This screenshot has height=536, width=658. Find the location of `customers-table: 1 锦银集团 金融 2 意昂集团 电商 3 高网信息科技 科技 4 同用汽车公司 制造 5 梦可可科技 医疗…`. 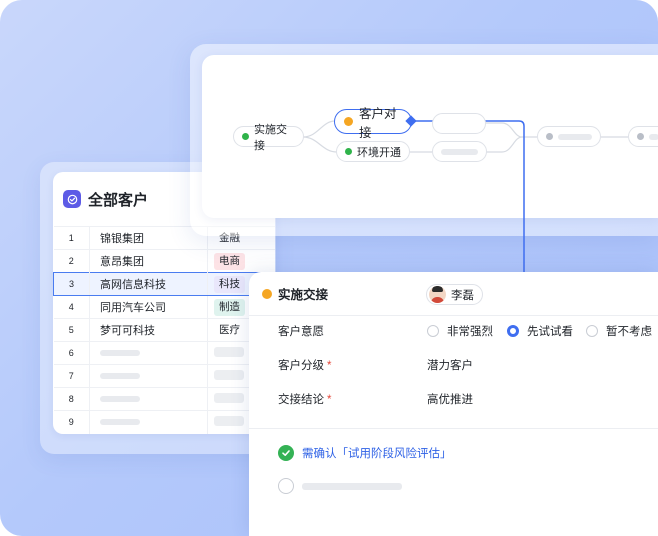

customers-table: 1 锦银集团 金融 2 意昂集团 电商 3 高网信息科技 科技 4 同用汽车公司 制造 5 梦可可科技 医疗… is located at coordinates (164, 330).